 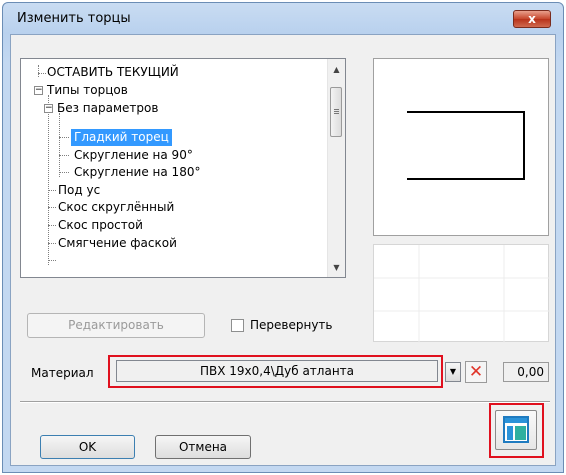 What do you see at coordinates (466, 145) in the screenshot?
I see `edge-profile-drawing` at bounding box center [466, 145].